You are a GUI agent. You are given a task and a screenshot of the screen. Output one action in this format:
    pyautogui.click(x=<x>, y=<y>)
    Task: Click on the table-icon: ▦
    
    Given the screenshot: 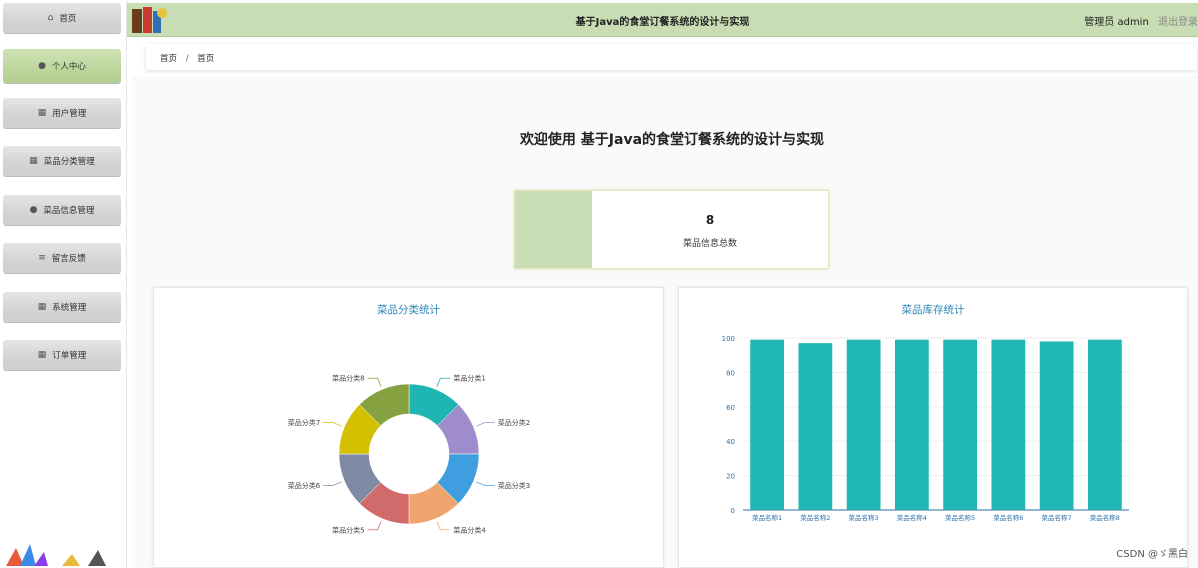 What is the action you would take?
    pyautogui.click(x=42, y=355)
    